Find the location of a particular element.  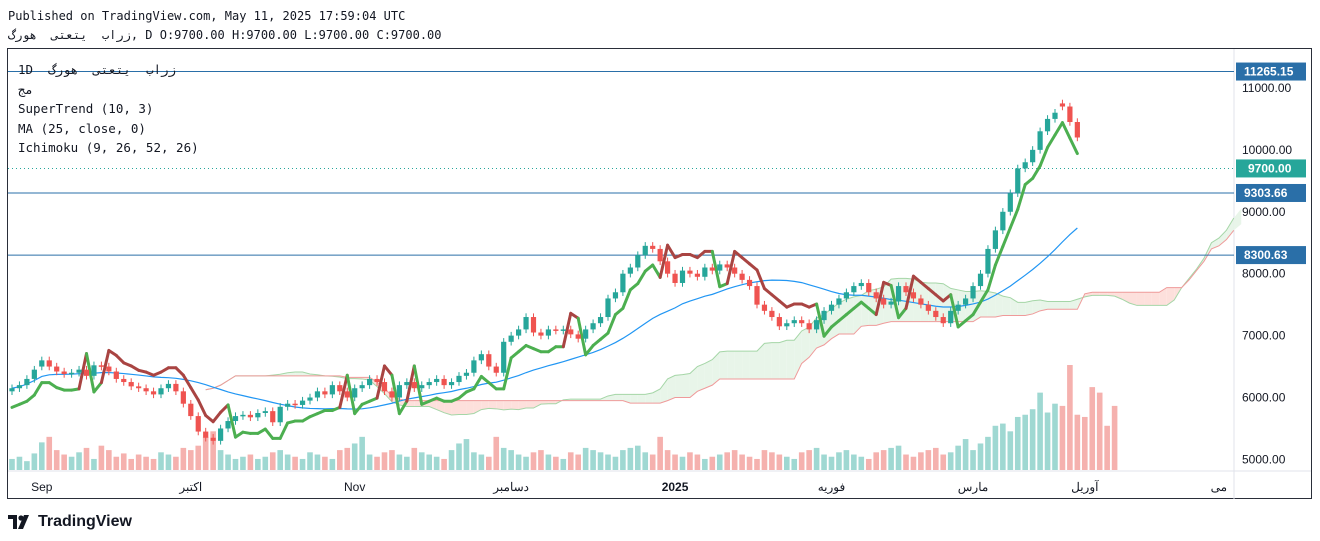

level-price-tag-label: 11265.15 is located at coordinates (1269, 72).